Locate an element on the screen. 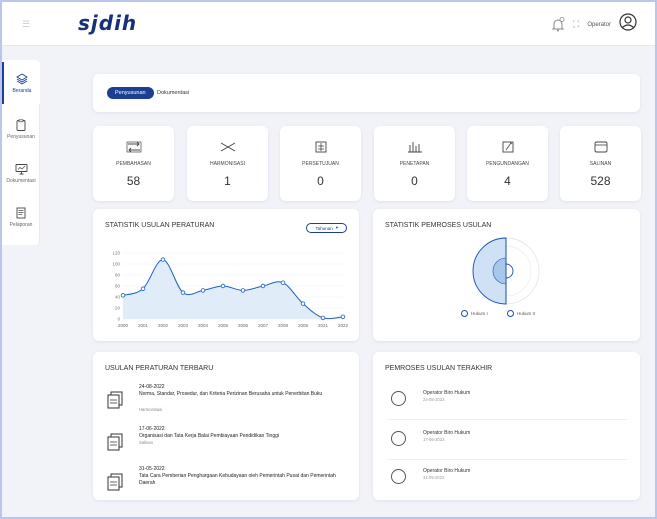  stat-card-penetapan: PENETAPAN 0 is located at coordinates (414, 163).